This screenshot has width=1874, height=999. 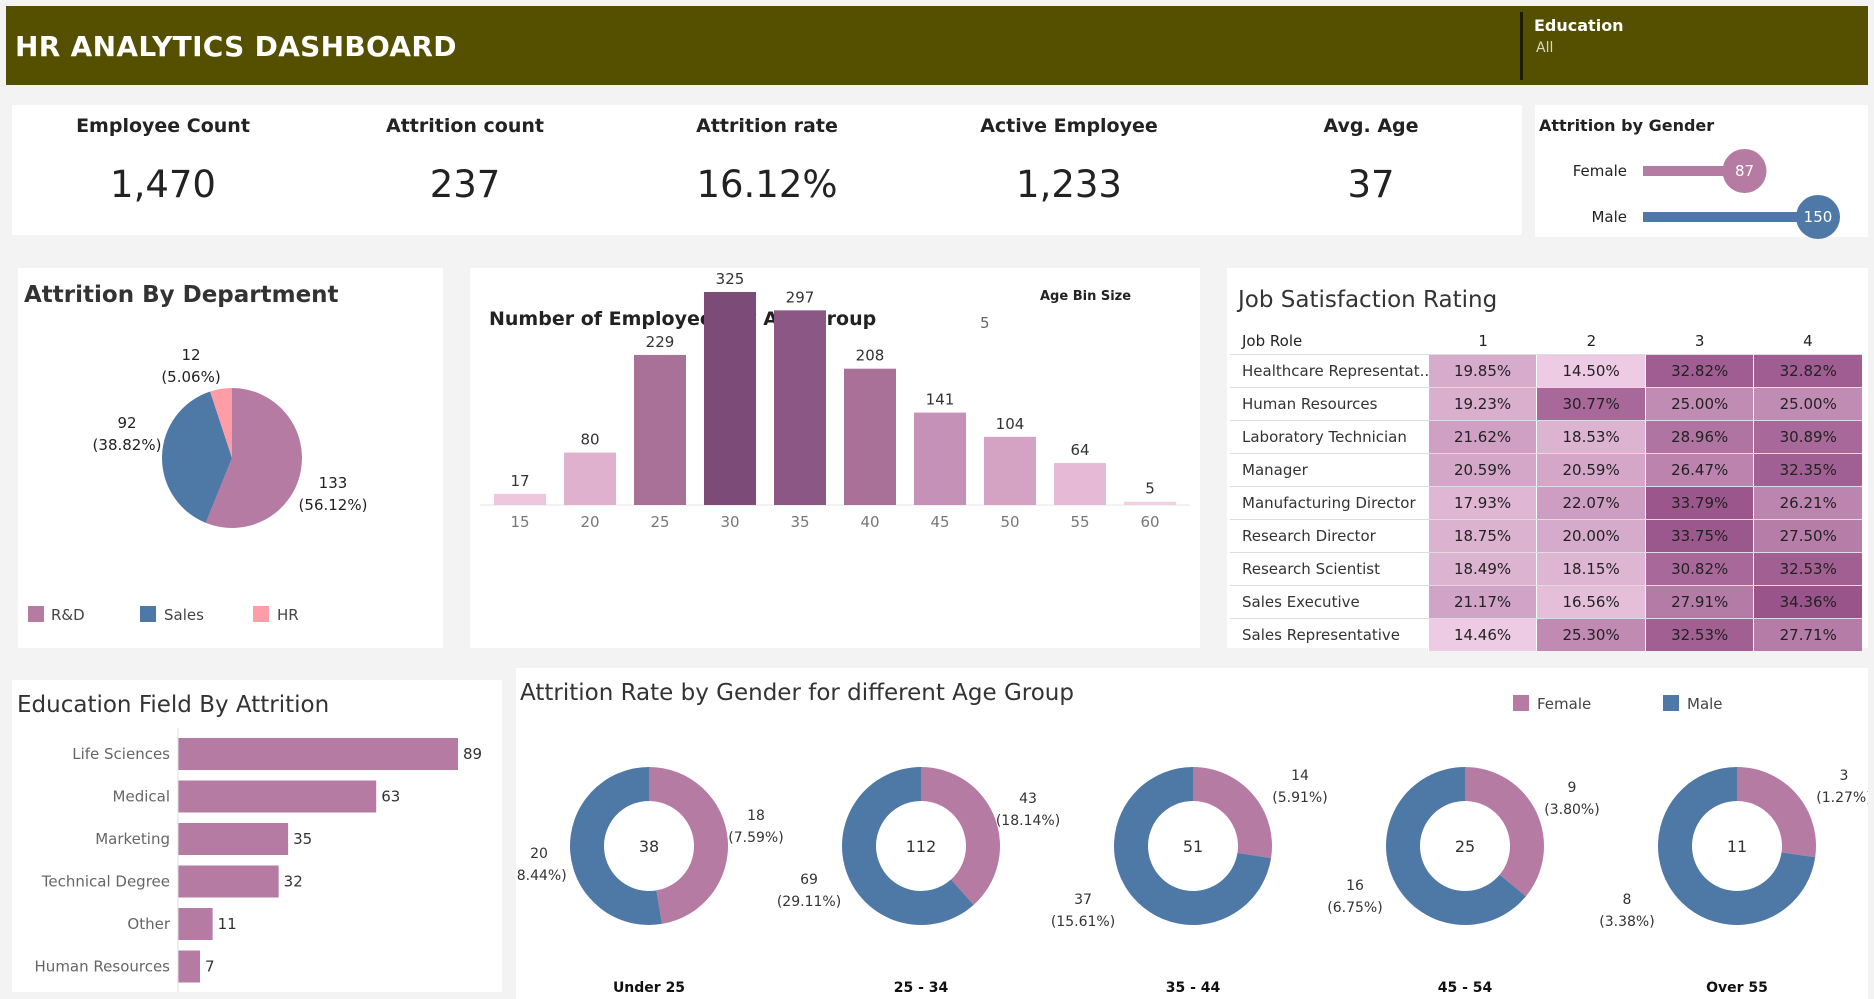 I want to click on heat-cell: 18.15%, so click(x=1590, y=569).